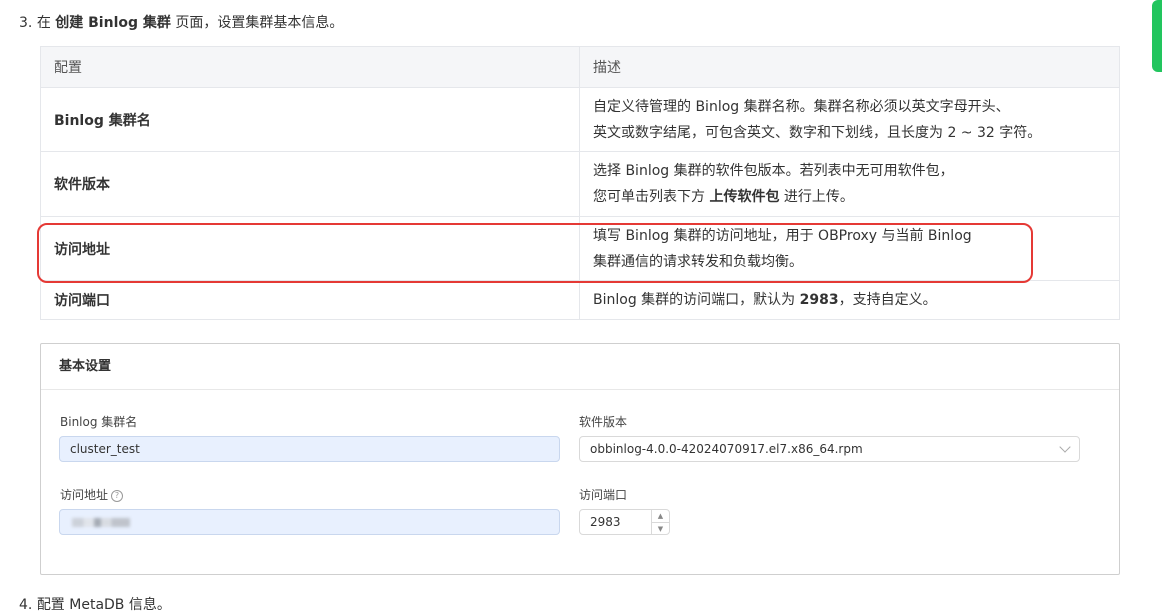 This screenshot has width=1162, height=614. What do you see at coordinates (817, 132) in the screenshot?
I see `desc-line: 英文或数字结尾，可包含英文、数字和下划线，且长度为 2 ~ 32 字符。` at bounding box center [817, 132].